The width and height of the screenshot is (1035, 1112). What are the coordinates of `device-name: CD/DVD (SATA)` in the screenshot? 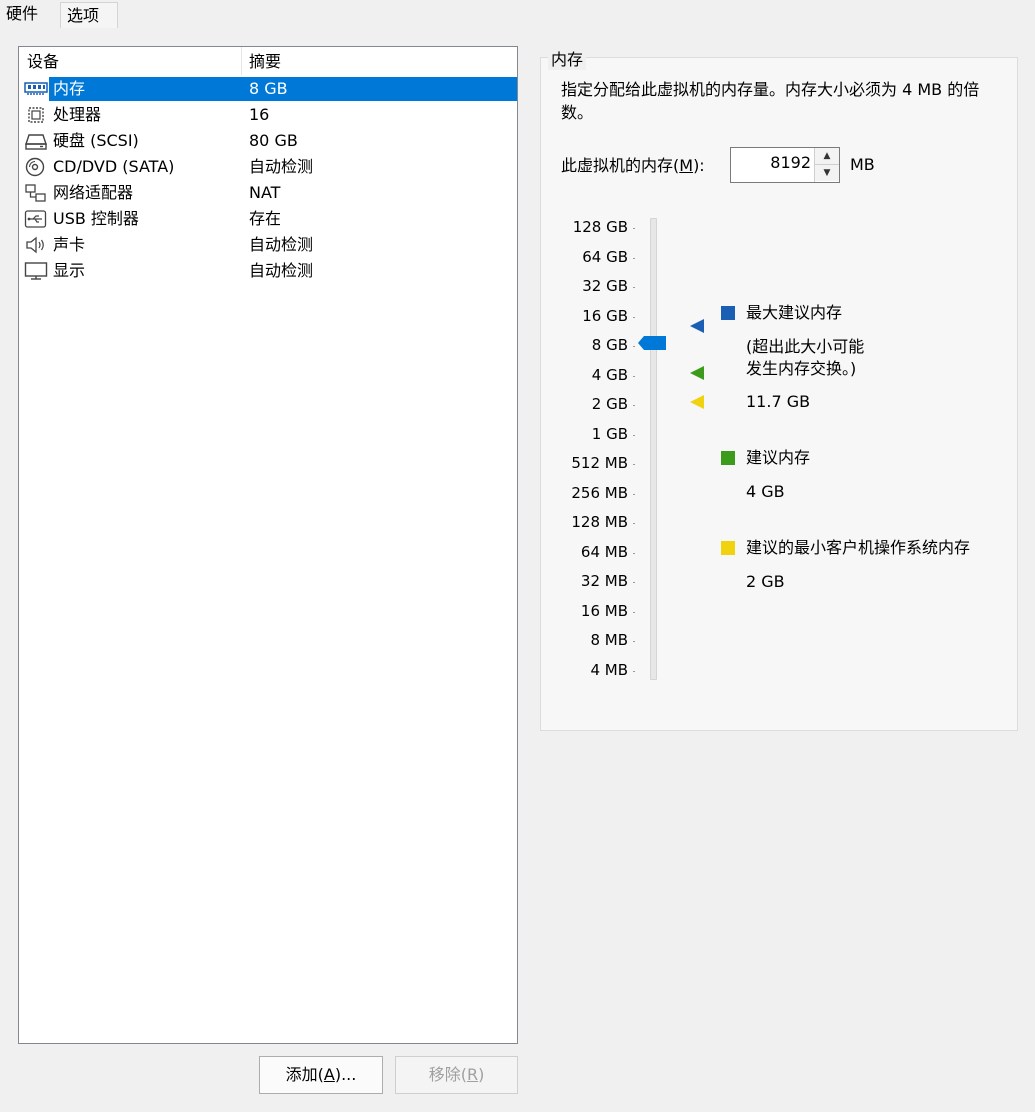 It's located at (114, 166).